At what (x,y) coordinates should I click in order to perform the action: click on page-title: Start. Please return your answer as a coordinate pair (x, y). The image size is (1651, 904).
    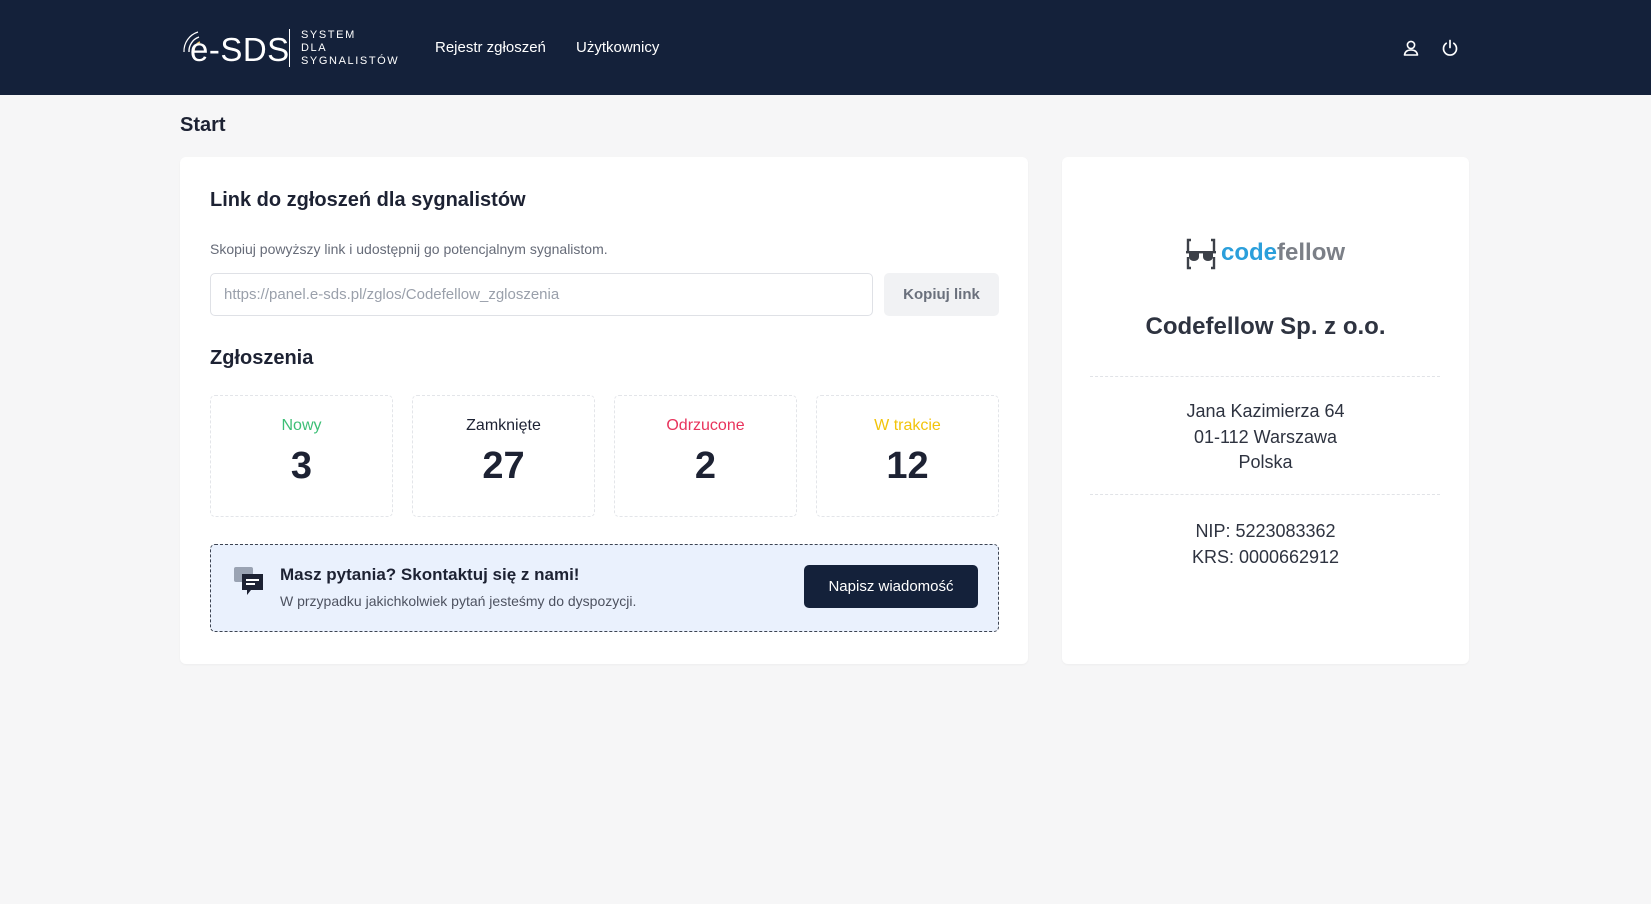
    Looking at the image, I should click on (203, 125).